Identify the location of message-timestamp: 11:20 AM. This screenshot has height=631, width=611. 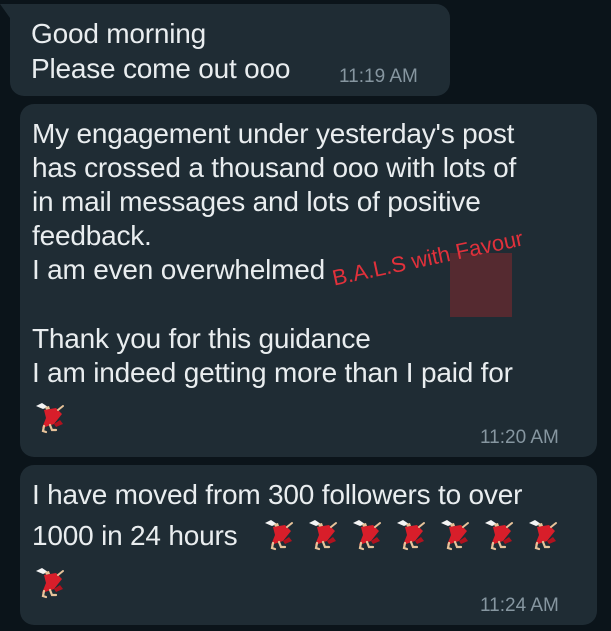
(519, 437).